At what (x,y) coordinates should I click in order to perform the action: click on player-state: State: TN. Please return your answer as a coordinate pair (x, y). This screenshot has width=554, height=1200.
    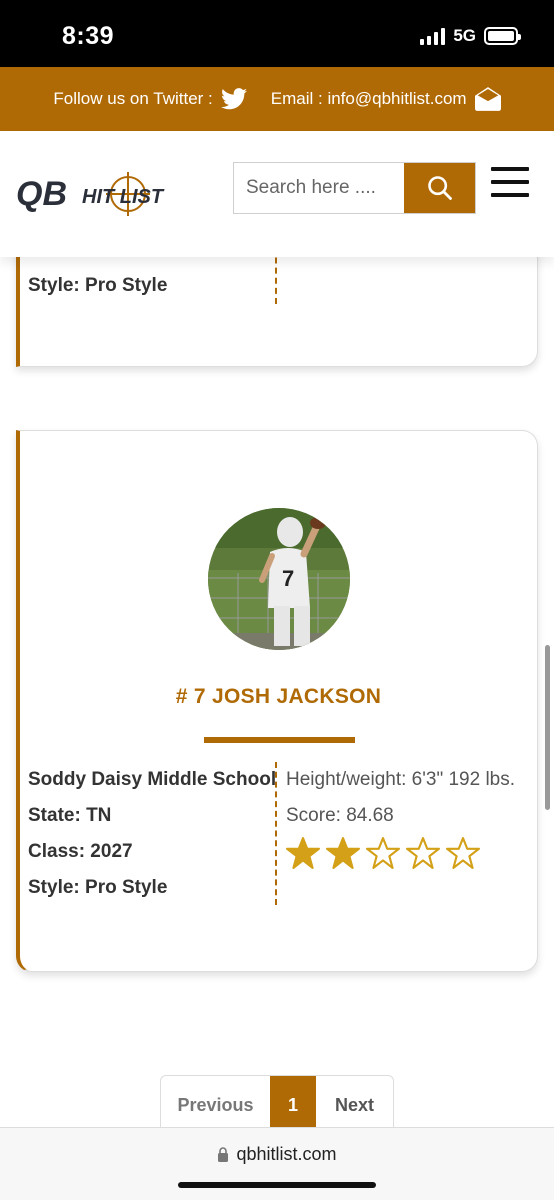
    Looking at the image, I should click on (70, 815).